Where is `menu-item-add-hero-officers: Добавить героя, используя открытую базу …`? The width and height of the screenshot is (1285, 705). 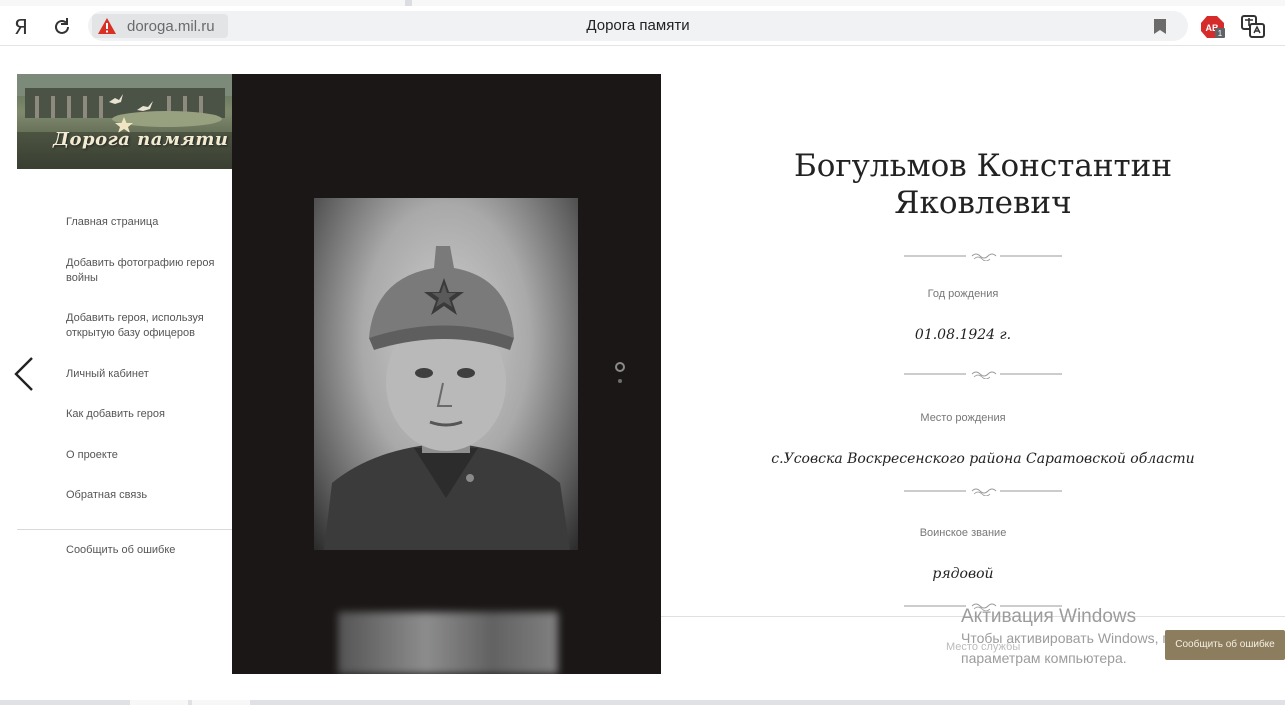 menu-item-add-hero-officers: Добавить героя, используя открытую базу … is located at coordinates (146, 326).